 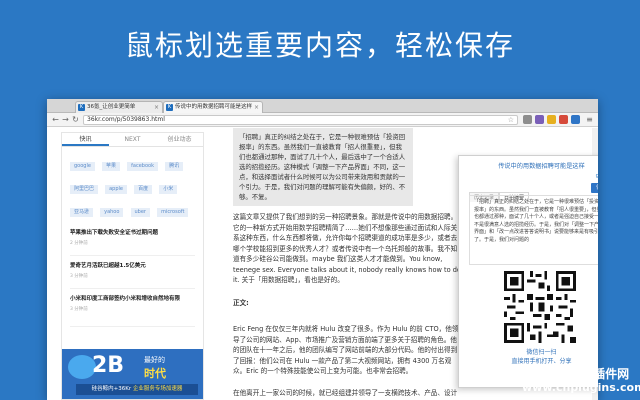 What do you see at coordinates (173, 212) in the screenshot?
I see `tag: microsoft` at bounding box center [173, 212].